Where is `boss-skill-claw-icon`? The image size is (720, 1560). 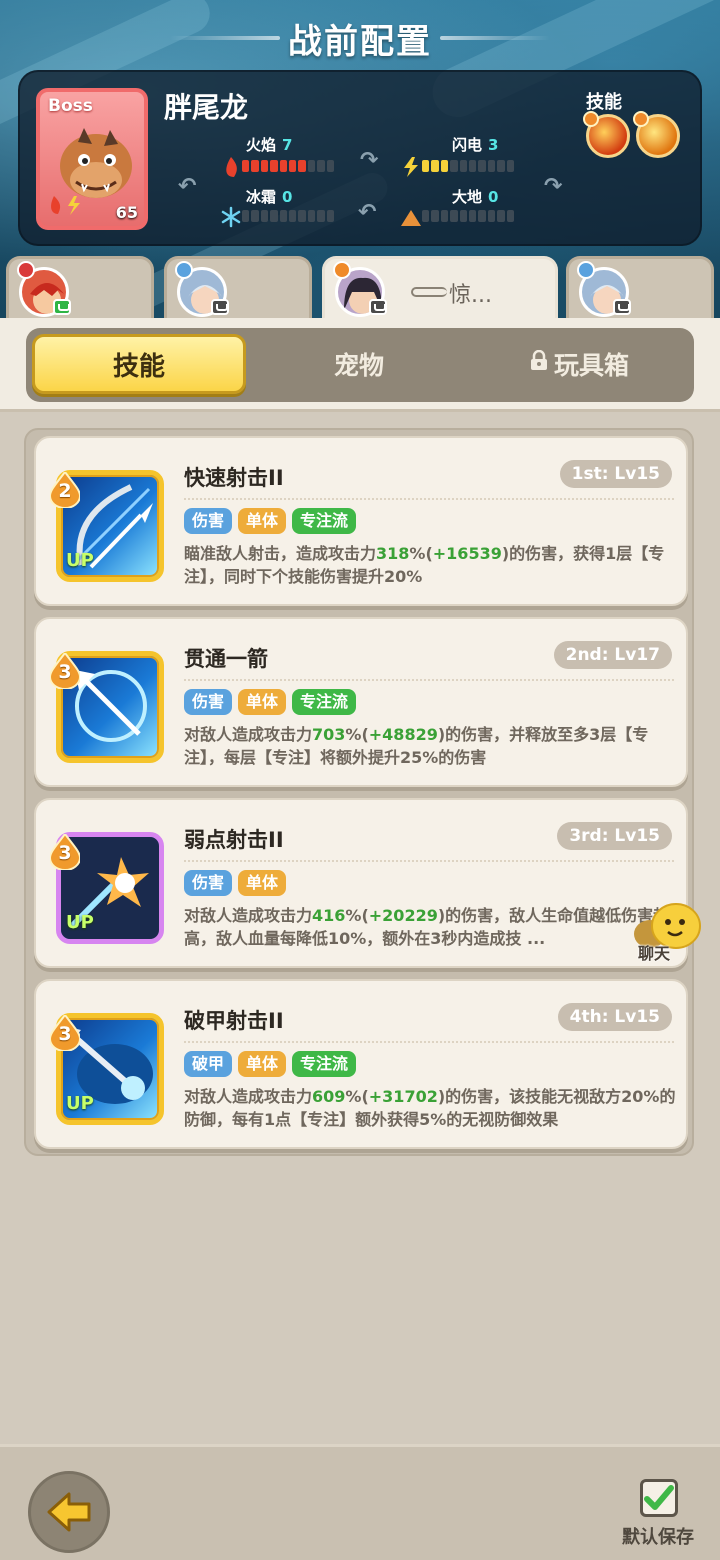
boss-skill-claw-icon is located at coordinates (656, 134).